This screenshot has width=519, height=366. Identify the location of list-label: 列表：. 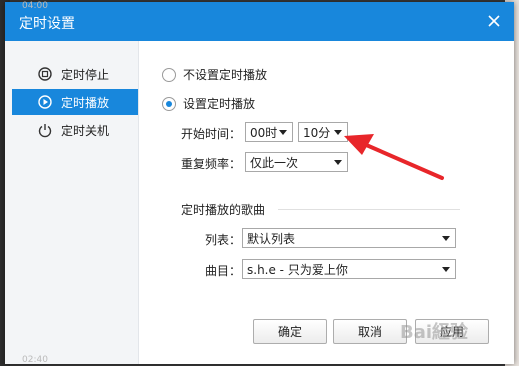
(223, 240).